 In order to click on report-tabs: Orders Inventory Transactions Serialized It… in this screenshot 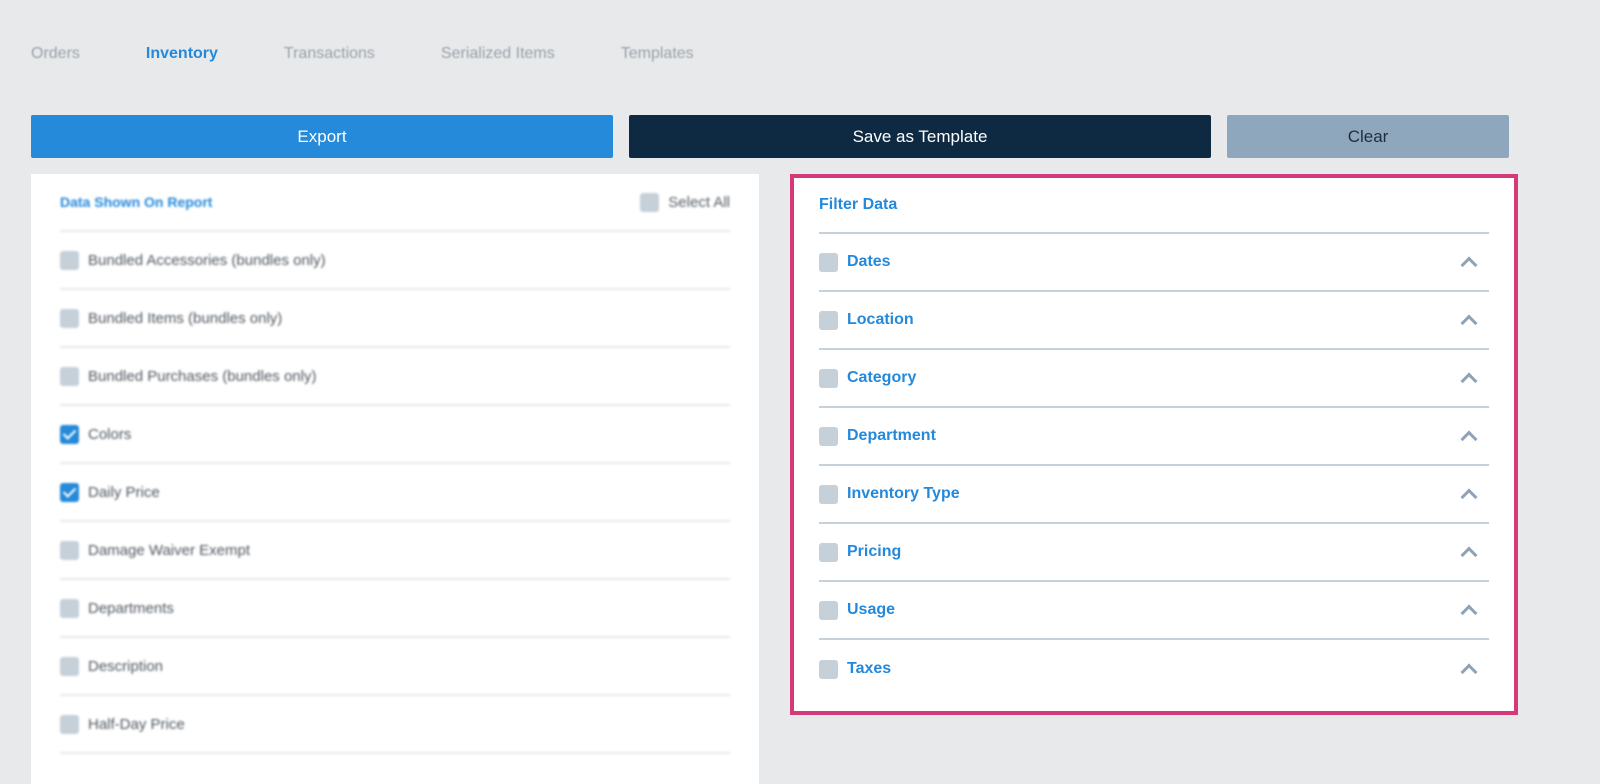, I will do `click(395, 54)`.